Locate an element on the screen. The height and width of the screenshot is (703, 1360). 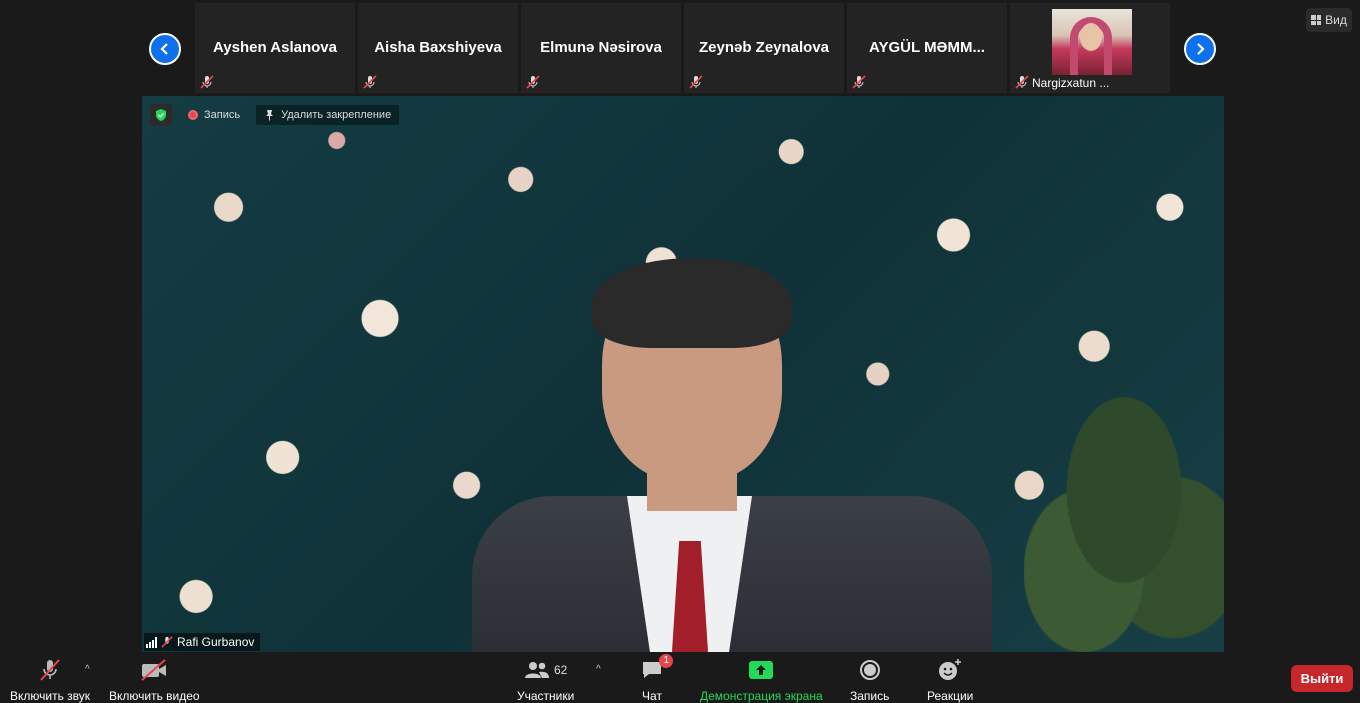
chat-button: 1 Чат is located at coordinates (657, 678).